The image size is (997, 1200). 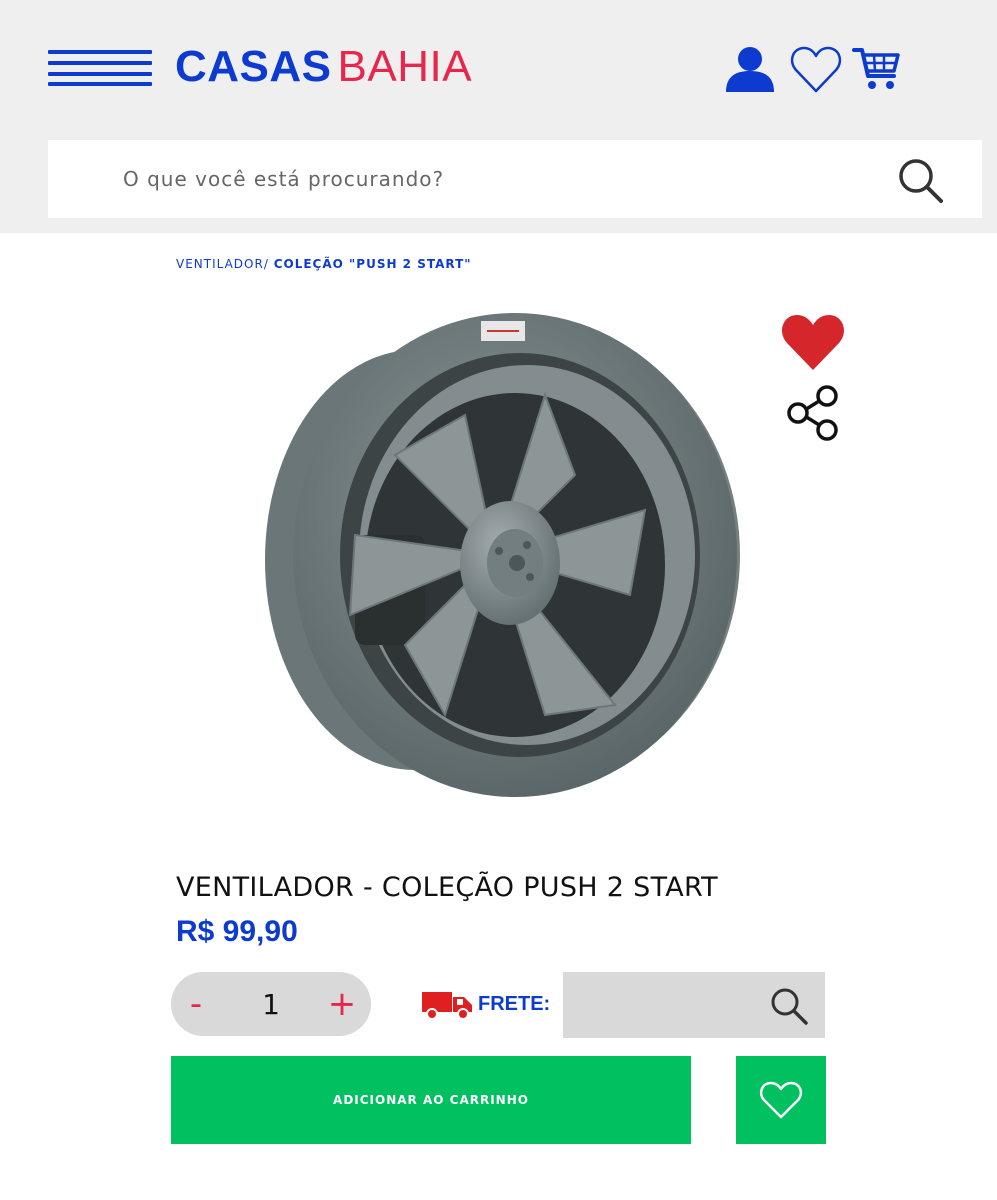 What do you see at coordinates (813, 413) in the screenshot?
I see `share-icon` at bounding box center [813, 413].